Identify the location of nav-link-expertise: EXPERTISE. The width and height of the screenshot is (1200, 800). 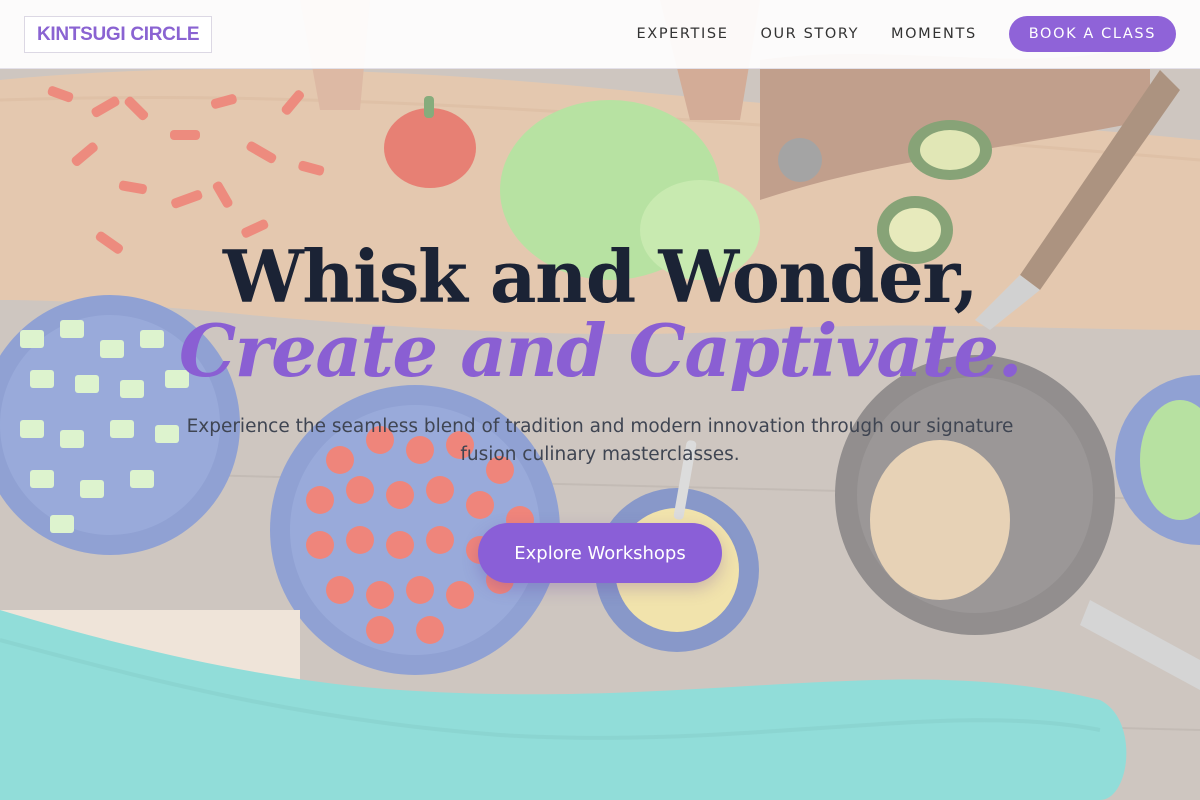
(683, 34).